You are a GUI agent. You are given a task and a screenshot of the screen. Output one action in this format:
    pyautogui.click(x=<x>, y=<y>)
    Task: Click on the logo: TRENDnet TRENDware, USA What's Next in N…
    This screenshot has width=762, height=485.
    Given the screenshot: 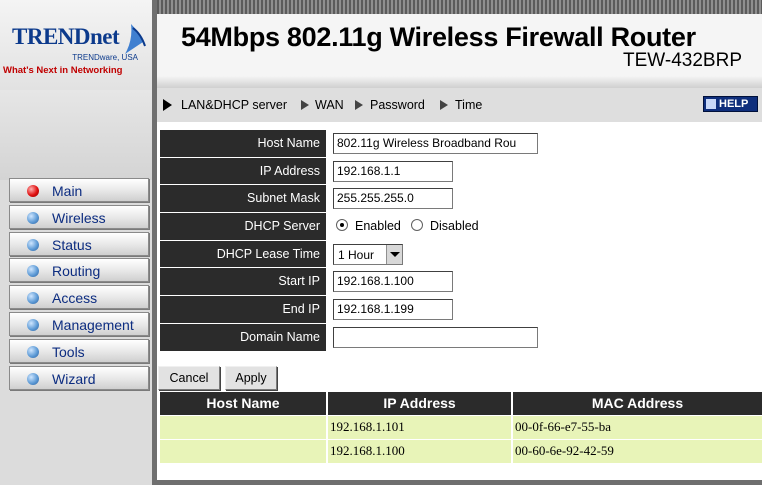 What is the action you would take?
    pyautogui.click(x=76, y=45)
    